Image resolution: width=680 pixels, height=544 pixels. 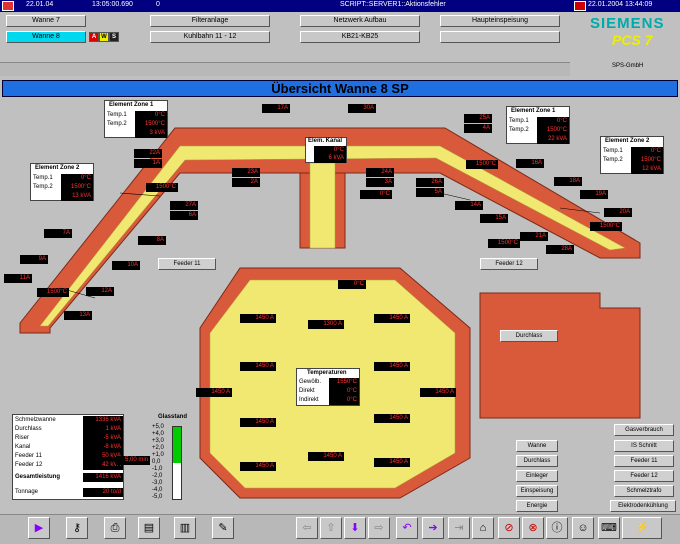 I want to click on legend-wanne: Wanne, so click(x=537, y=446).